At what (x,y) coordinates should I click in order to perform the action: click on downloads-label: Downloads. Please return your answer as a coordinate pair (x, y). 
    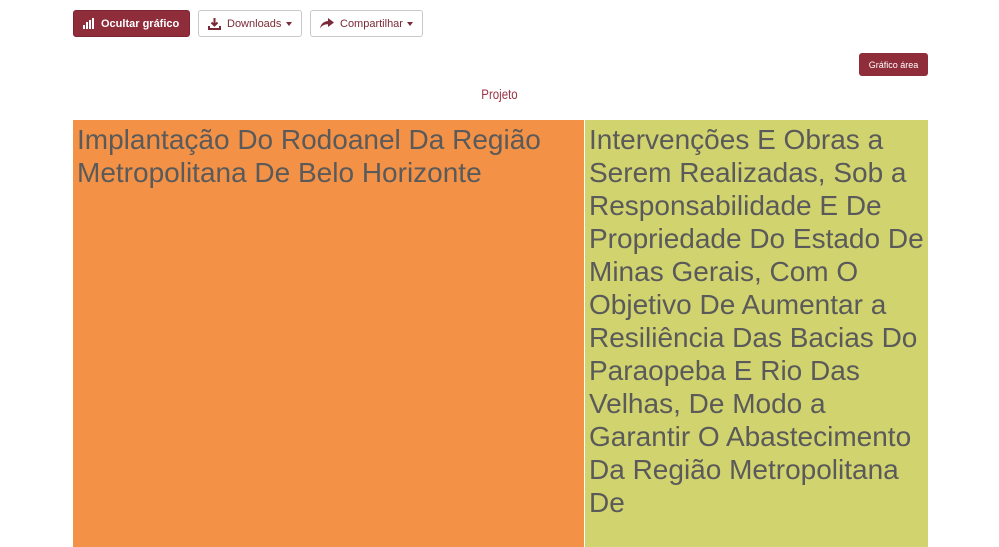
    Looking at the image, I should click on (254, 23).